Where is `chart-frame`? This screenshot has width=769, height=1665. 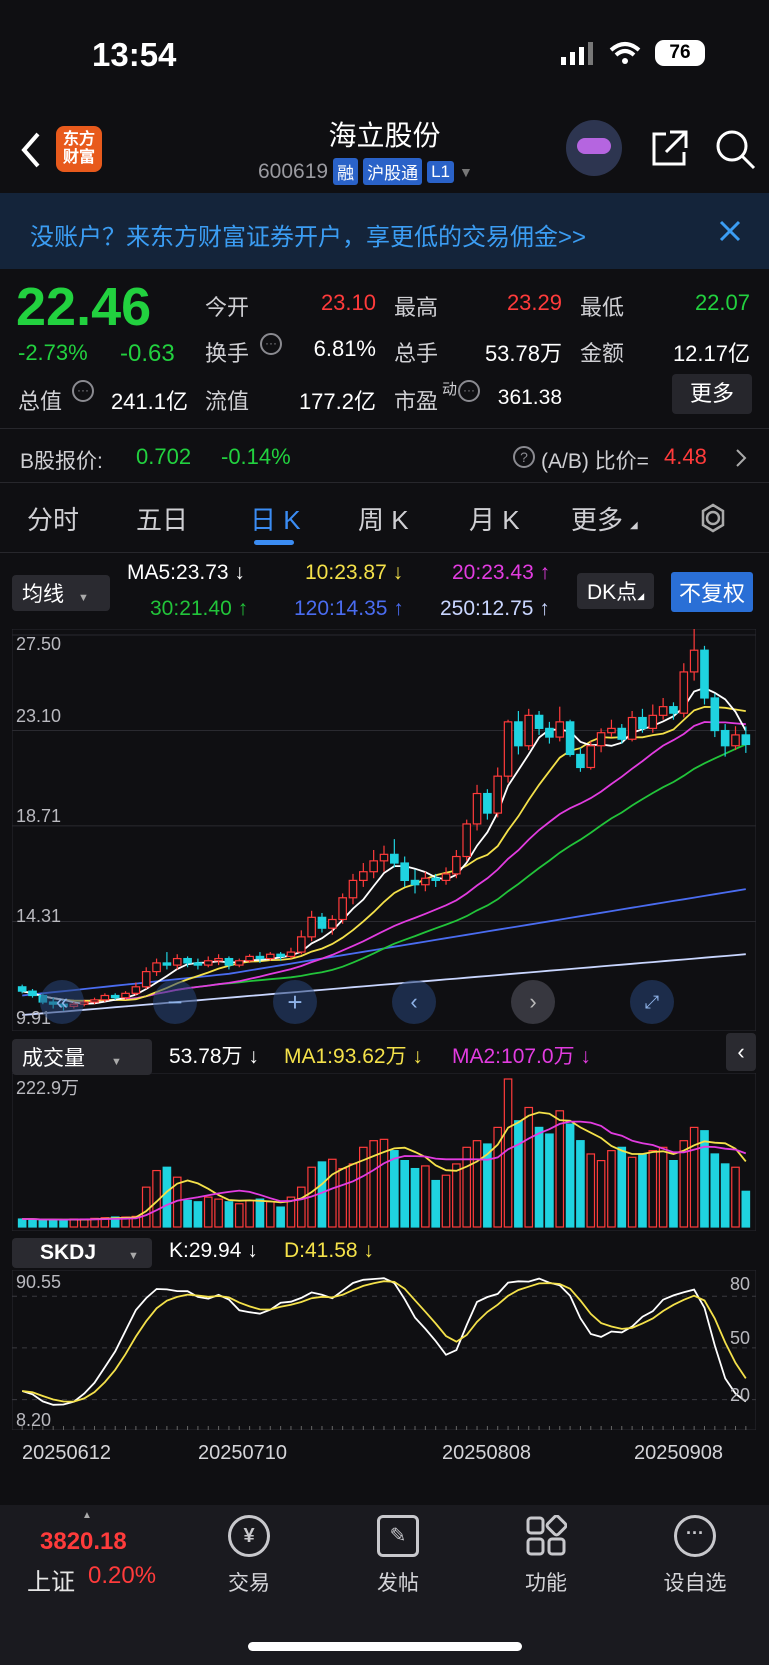
chart-frame is located at coordinates (384, 1350).